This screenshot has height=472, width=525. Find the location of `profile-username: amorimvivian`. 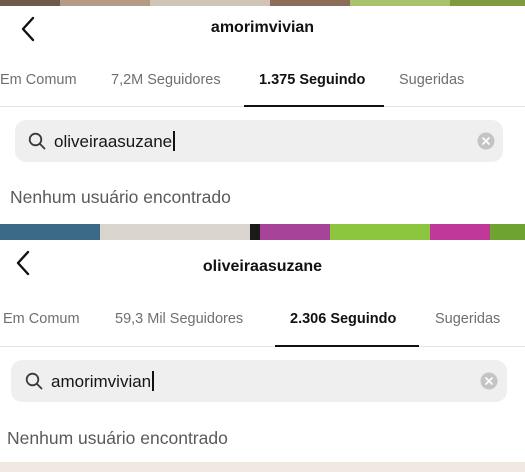

profile-username: amorimvivian is located at coordinates (262, 27).